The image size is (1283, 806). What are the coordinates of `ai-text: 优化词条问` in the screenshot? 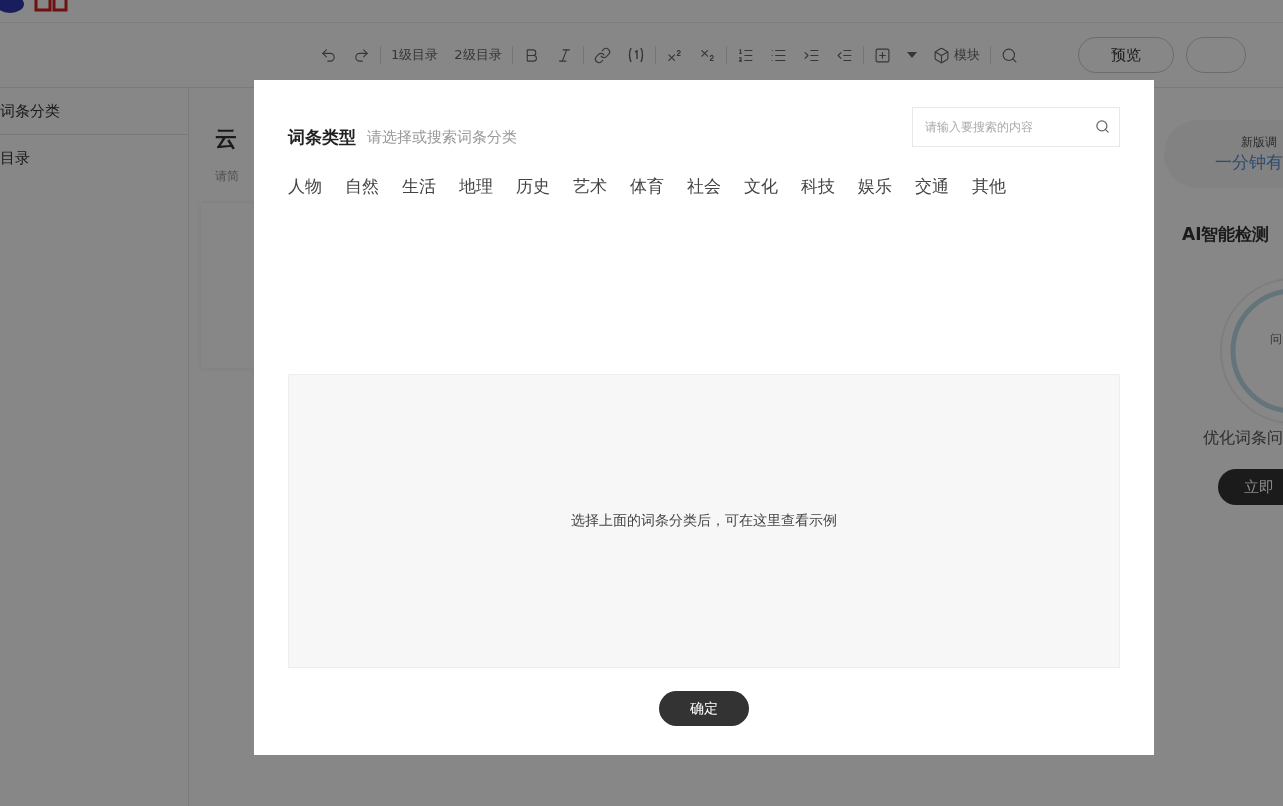 It's located at (1243, 438).